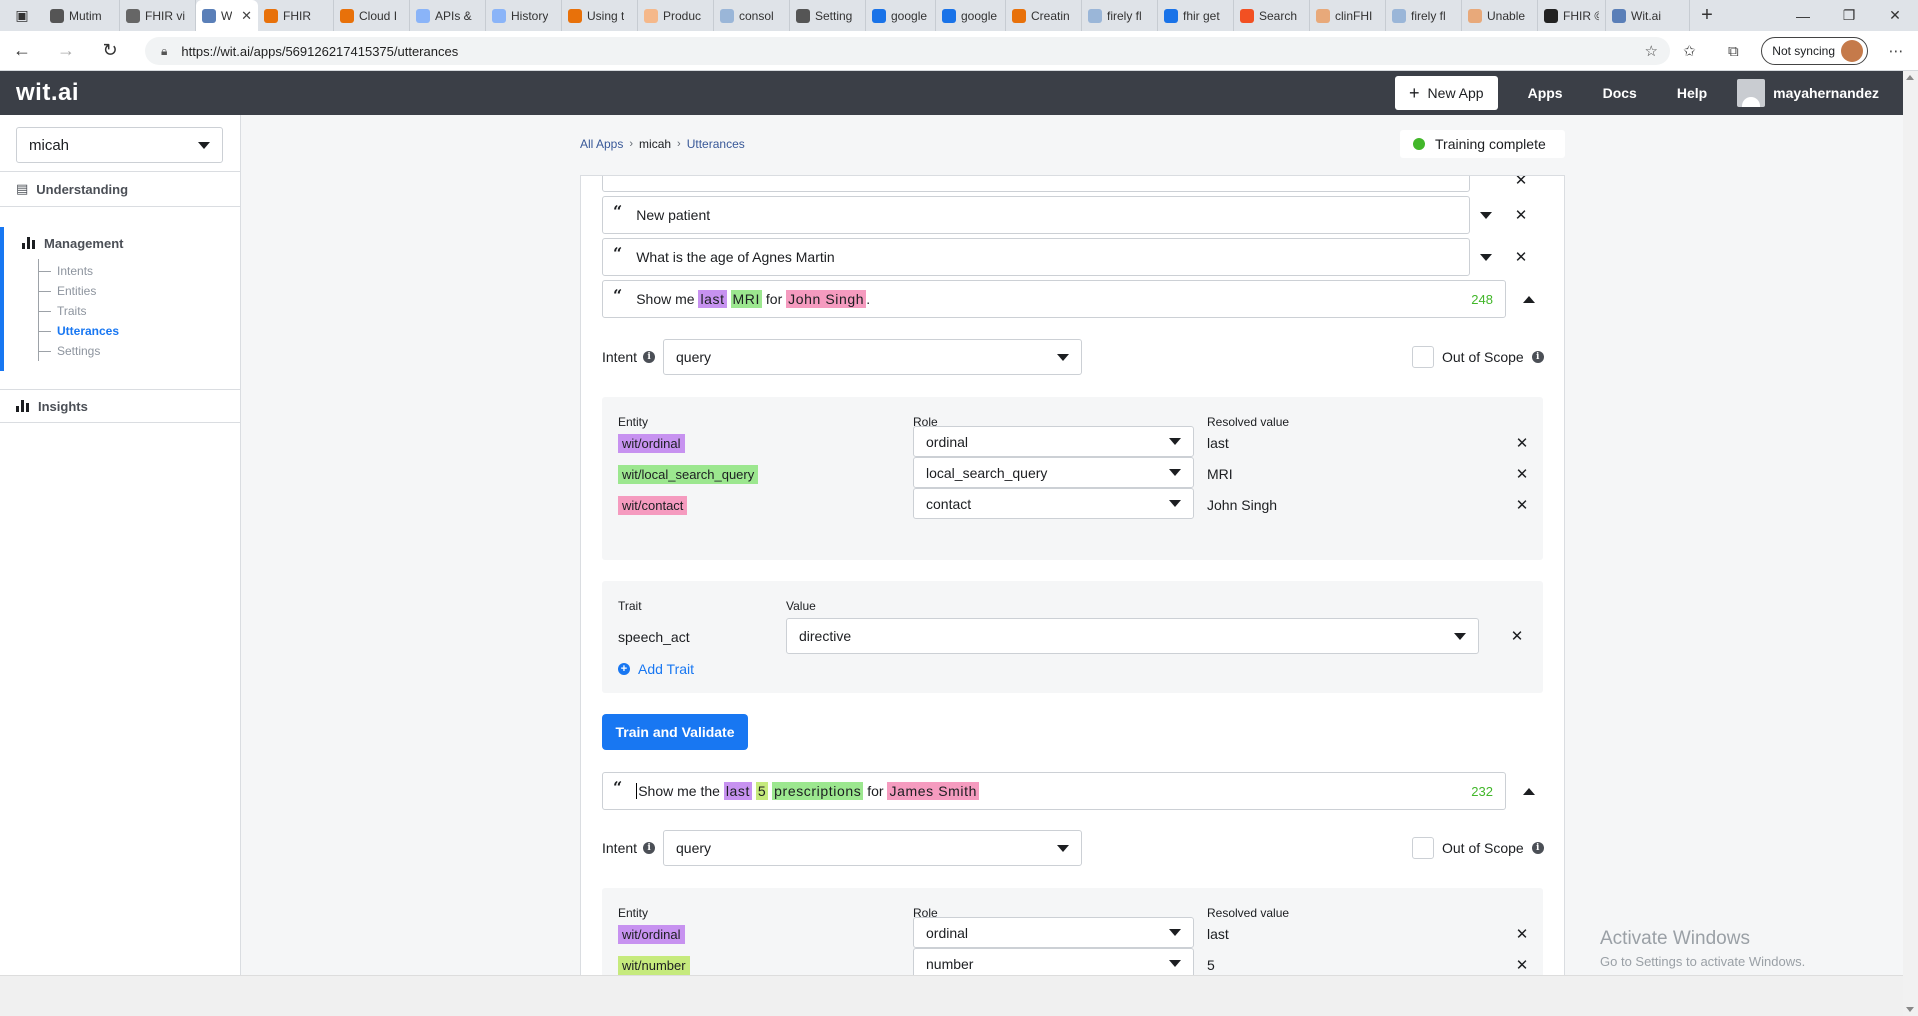 This screenshot has height=1016, width=1918. I want to click on close-icon: ✕, so click(1521, 183).